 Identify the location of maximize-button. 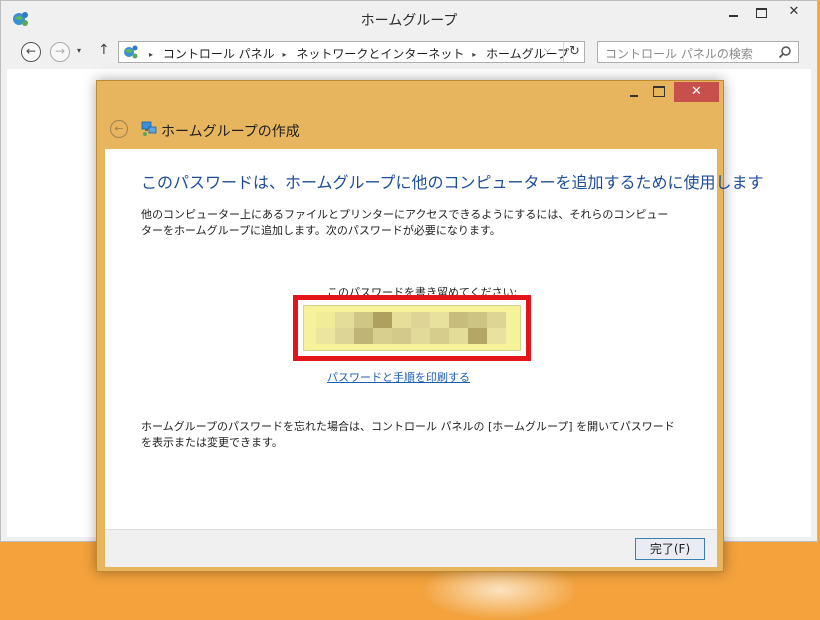
(761, 12).